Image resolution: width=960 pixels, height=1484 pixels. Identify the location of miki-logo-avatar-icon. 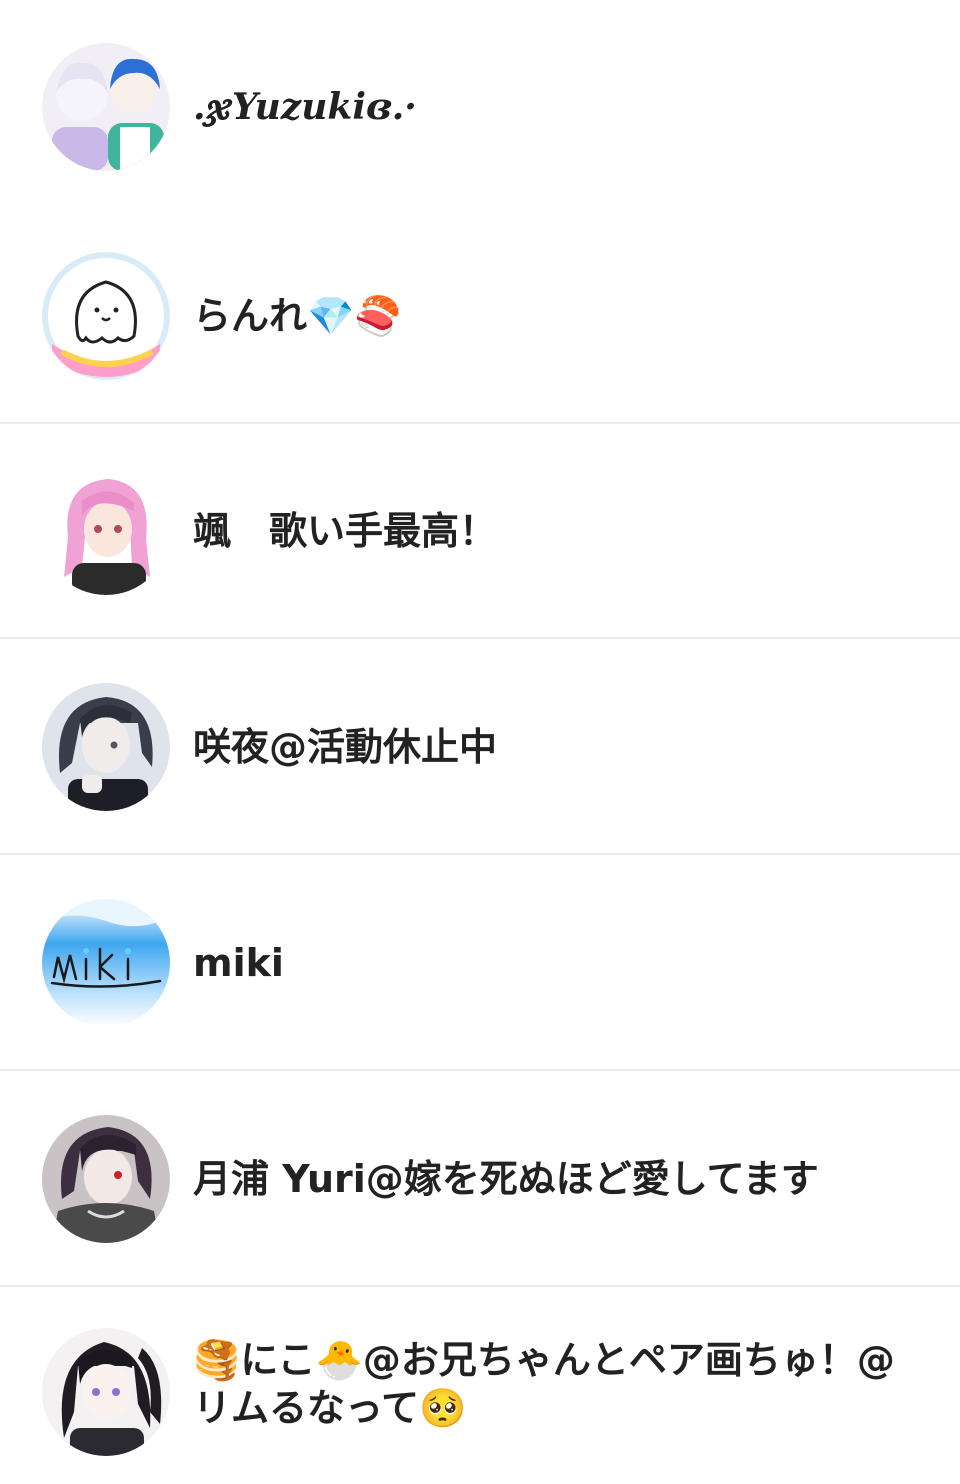
(106, 962).